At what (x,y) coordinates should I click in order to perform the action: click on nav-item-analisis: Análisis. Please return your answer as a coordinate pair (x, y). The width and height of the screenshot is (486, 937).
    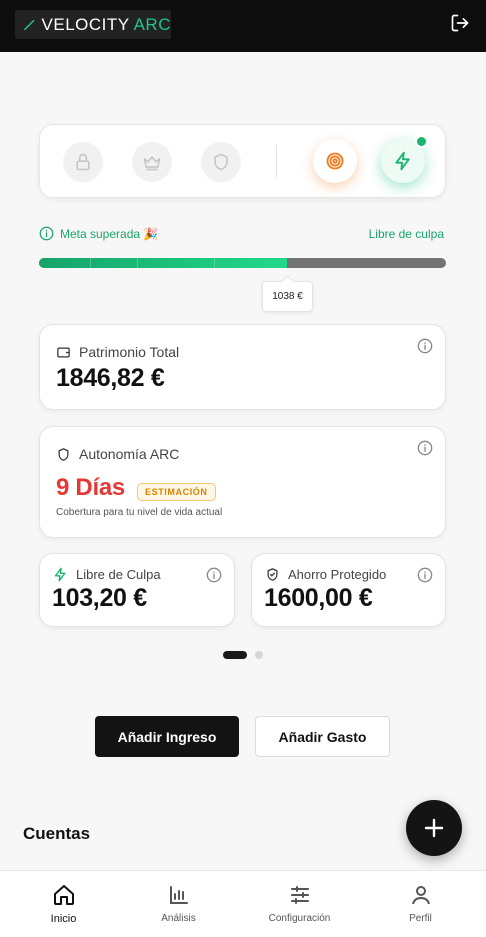
    Looking at the image, I should click on (178, 904).